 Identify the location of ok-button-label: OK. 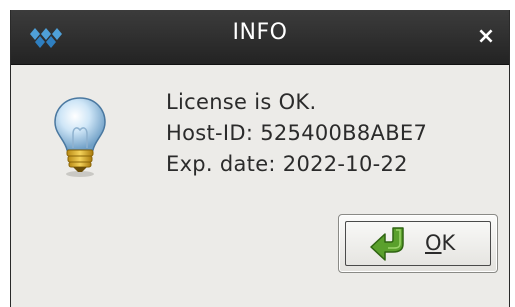
(440, 243).